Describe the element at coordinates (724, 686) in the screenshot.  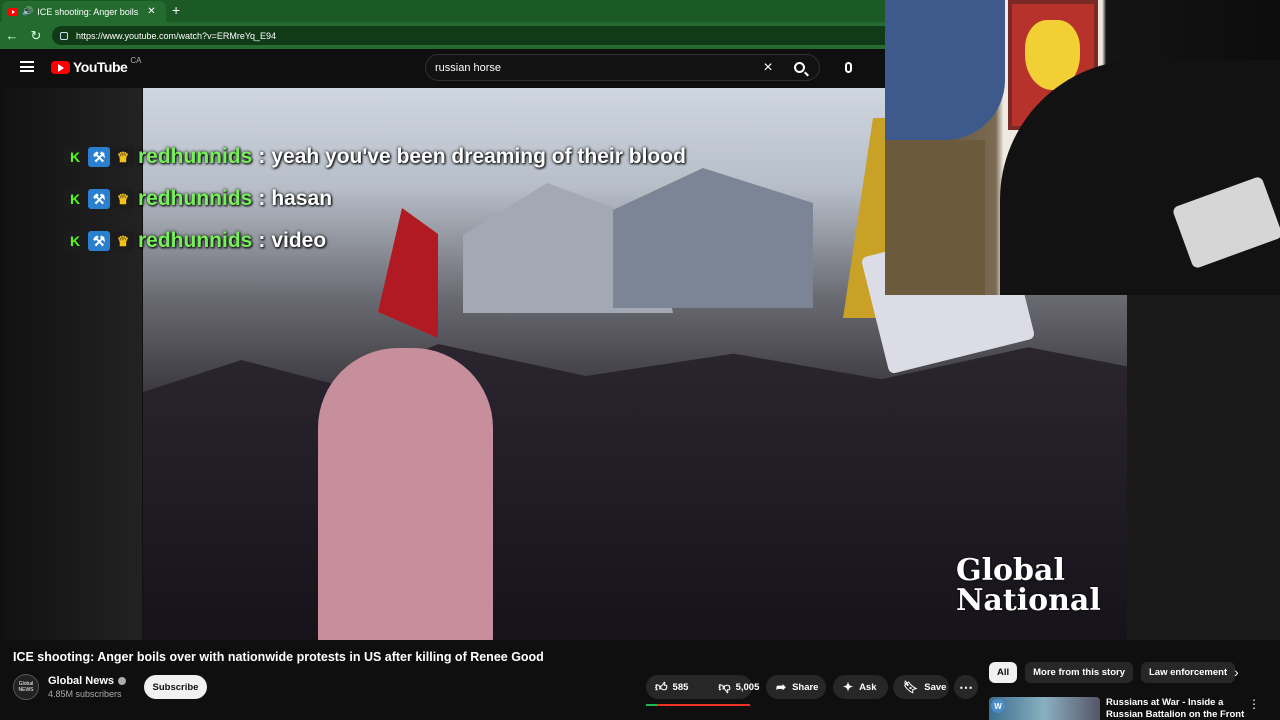
I see `thumbs-down-icon: 👎︎` at that location.